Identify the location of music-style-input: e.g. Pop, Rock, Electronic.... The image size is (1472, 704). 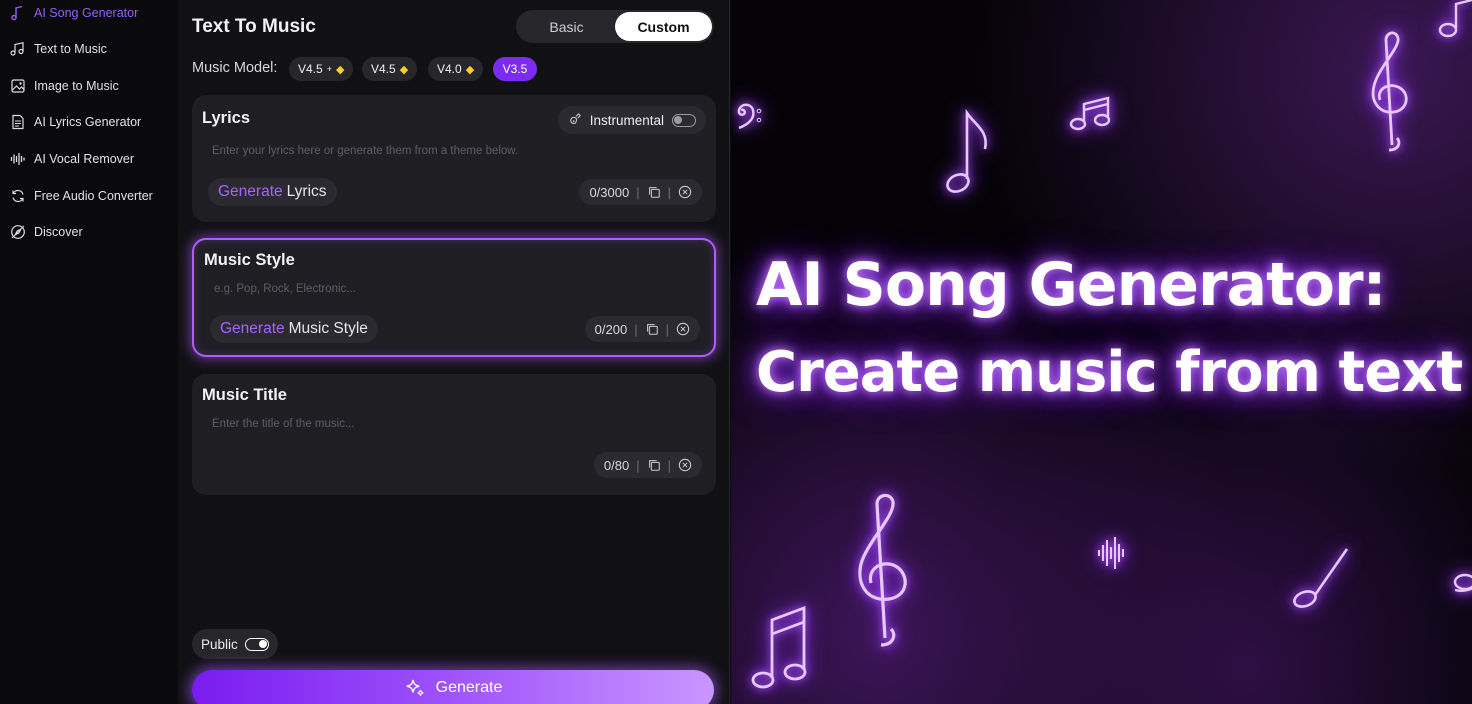
(285, 289).